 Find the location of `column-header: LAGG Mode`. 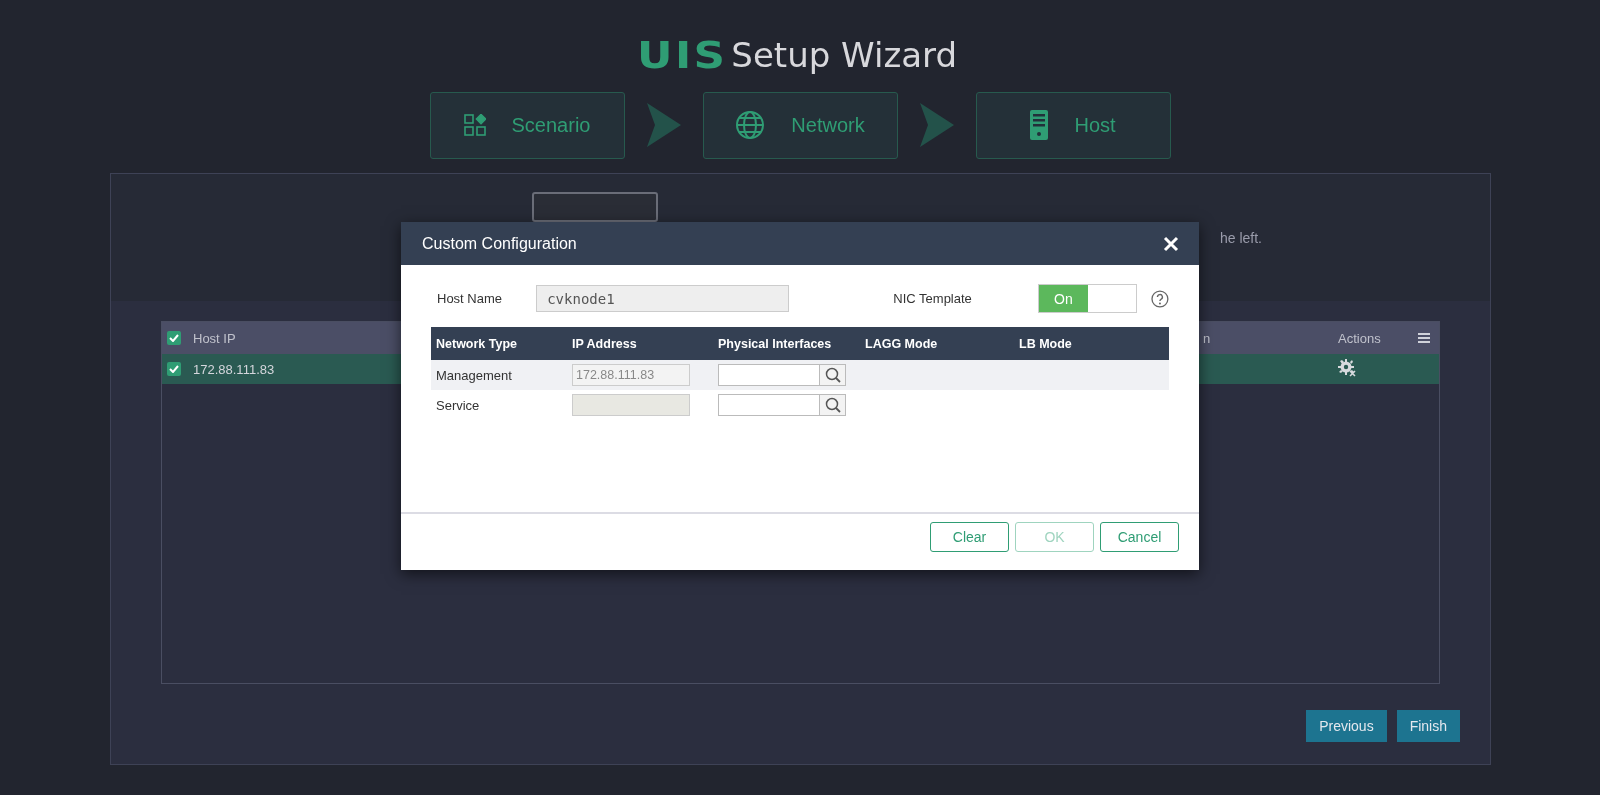

column-header: LAGG Mode is located at coordinates (902, 343).